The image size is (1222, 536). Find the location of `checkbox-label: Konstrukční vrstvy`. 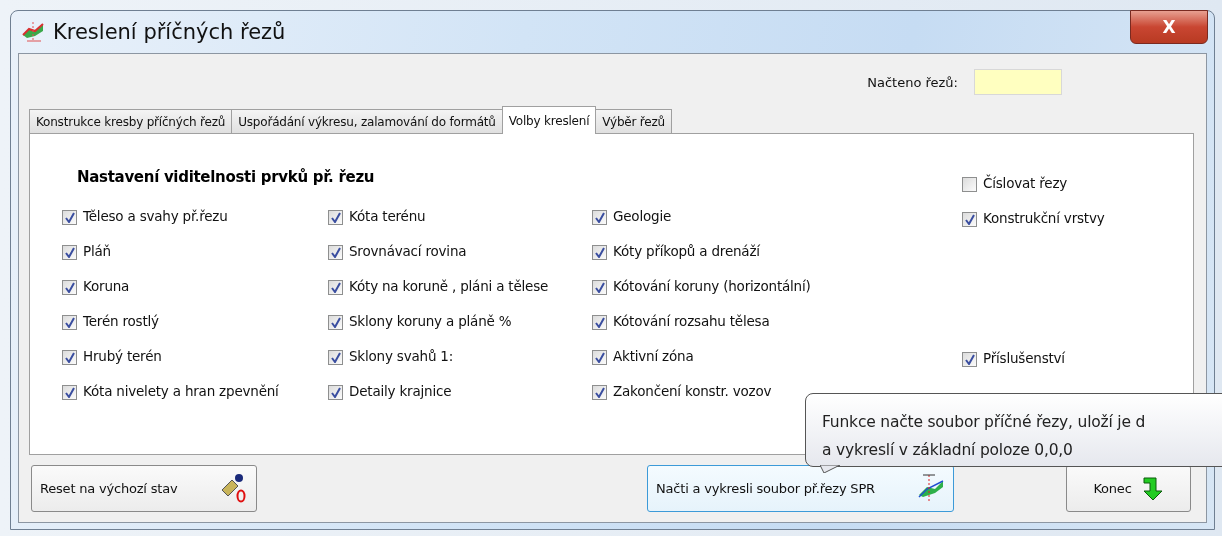

checkbox-label: Konstrukční vrstvy is located at coordinates (1044, 218).